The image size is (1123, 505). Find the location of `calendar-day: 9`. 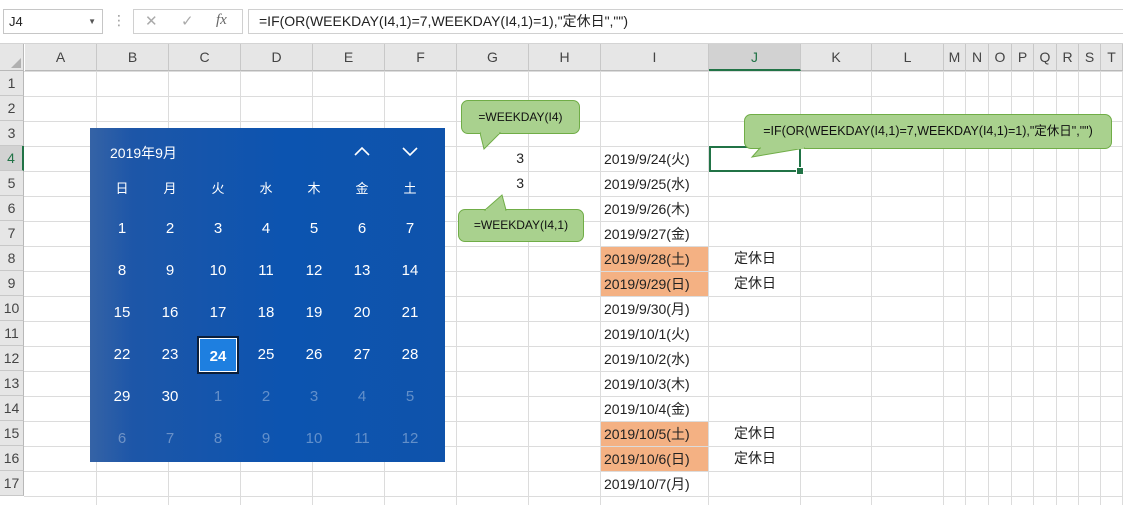

calendar-day: 9 is located at coordinates (170, 271).